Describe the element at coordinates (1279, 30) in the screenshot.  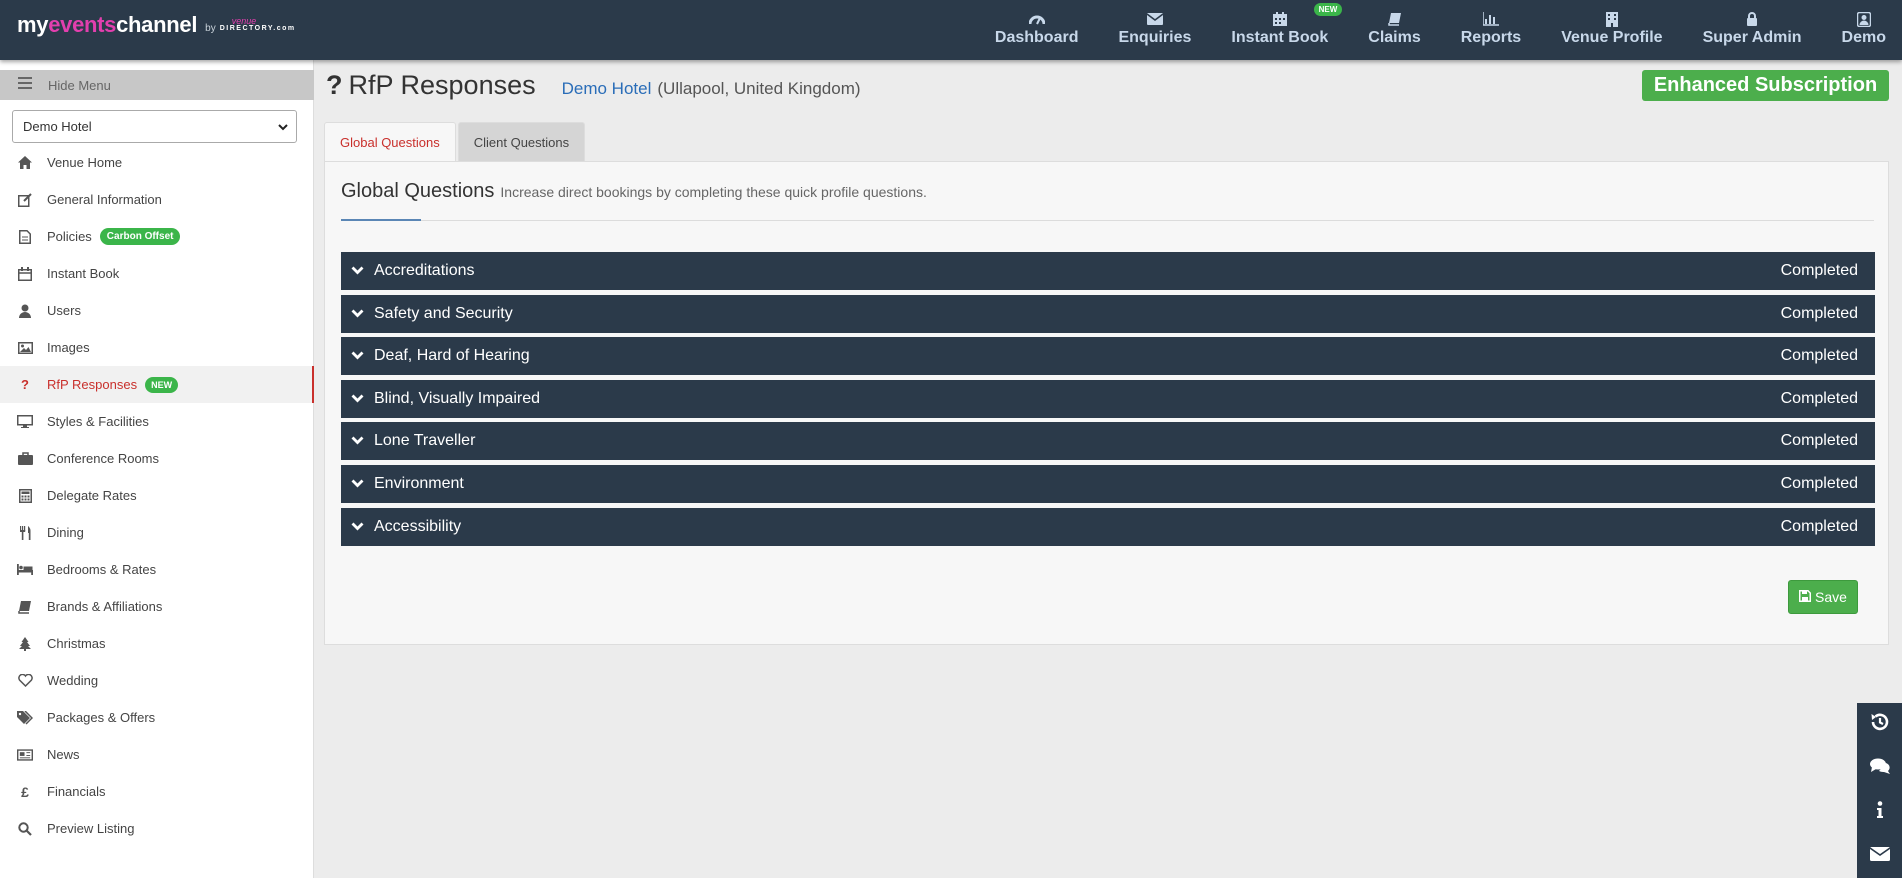
I see `nav-instant-book: NEW Instant Book` at that location.